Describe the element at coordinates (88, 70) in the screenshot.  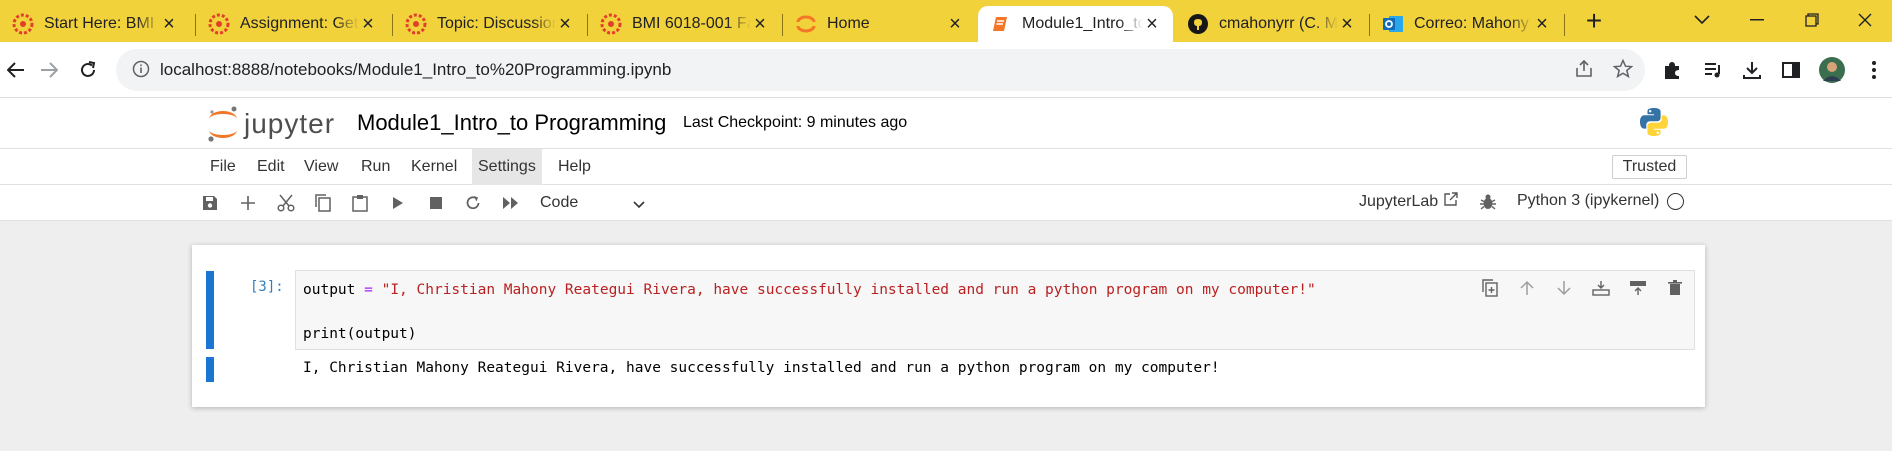
I see `reload-icon` at that location.